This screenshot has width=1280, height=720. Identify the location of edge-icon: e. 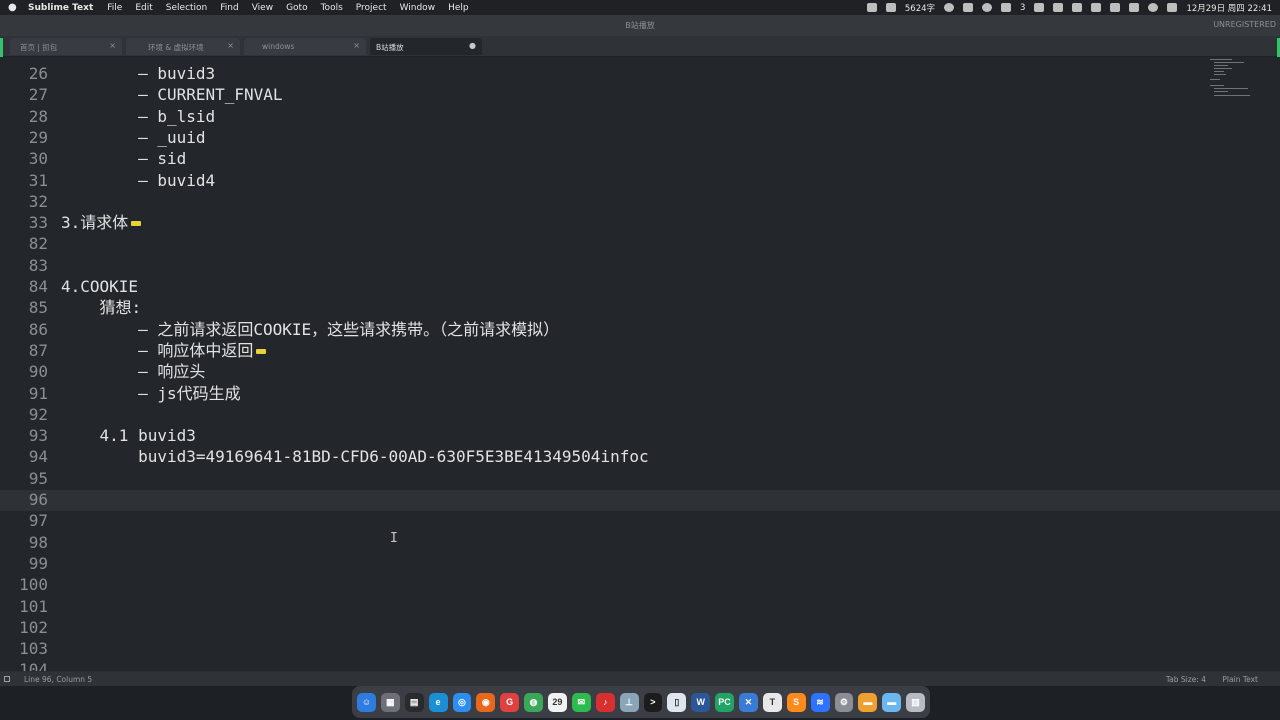
(438, 702).